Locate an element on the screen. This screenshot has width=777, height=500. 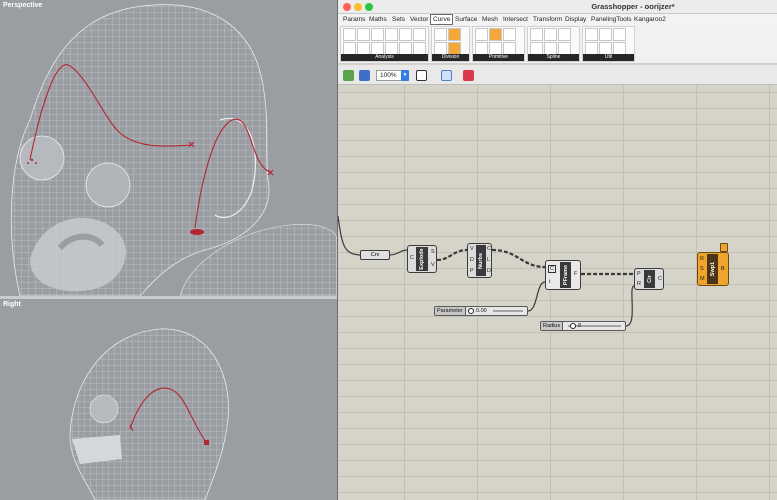
crv-parameter: Crv is located at coordinates (375, 255).